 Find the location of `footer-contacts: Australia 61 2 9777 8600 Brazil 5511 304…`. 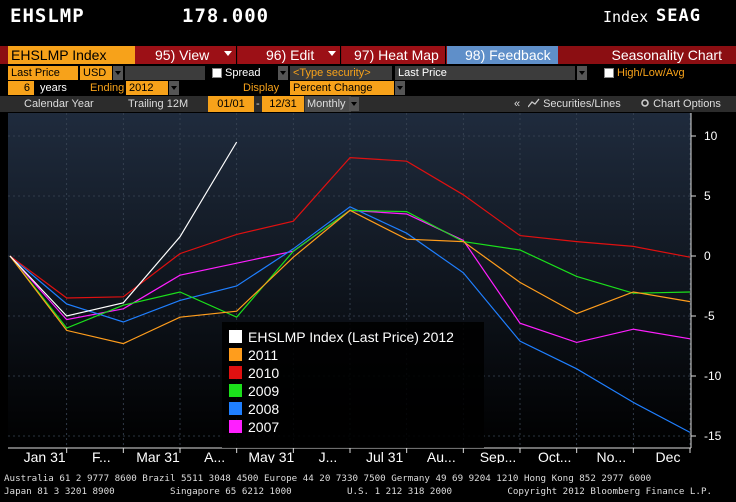

footer-contacts: Australia 61 2 9777 8600 Brazil 5511 304… is located at coordinates (328, 478).